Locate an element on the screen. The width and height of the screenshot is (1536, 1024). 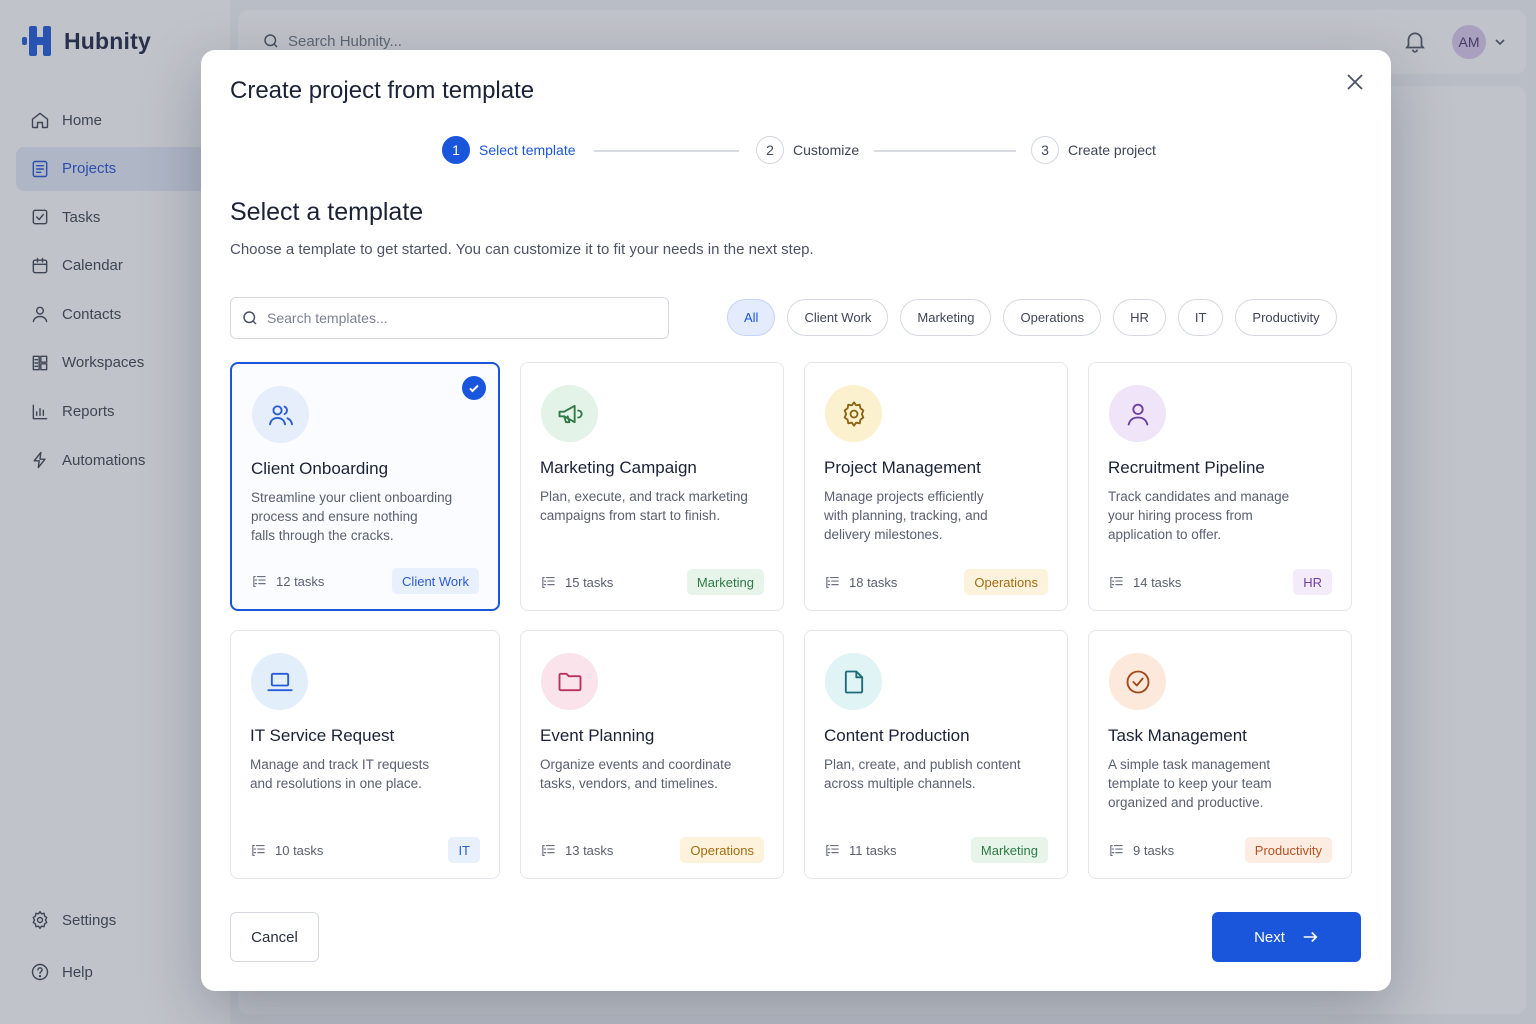
step-label: Customize is located at coordinates (826, 150).